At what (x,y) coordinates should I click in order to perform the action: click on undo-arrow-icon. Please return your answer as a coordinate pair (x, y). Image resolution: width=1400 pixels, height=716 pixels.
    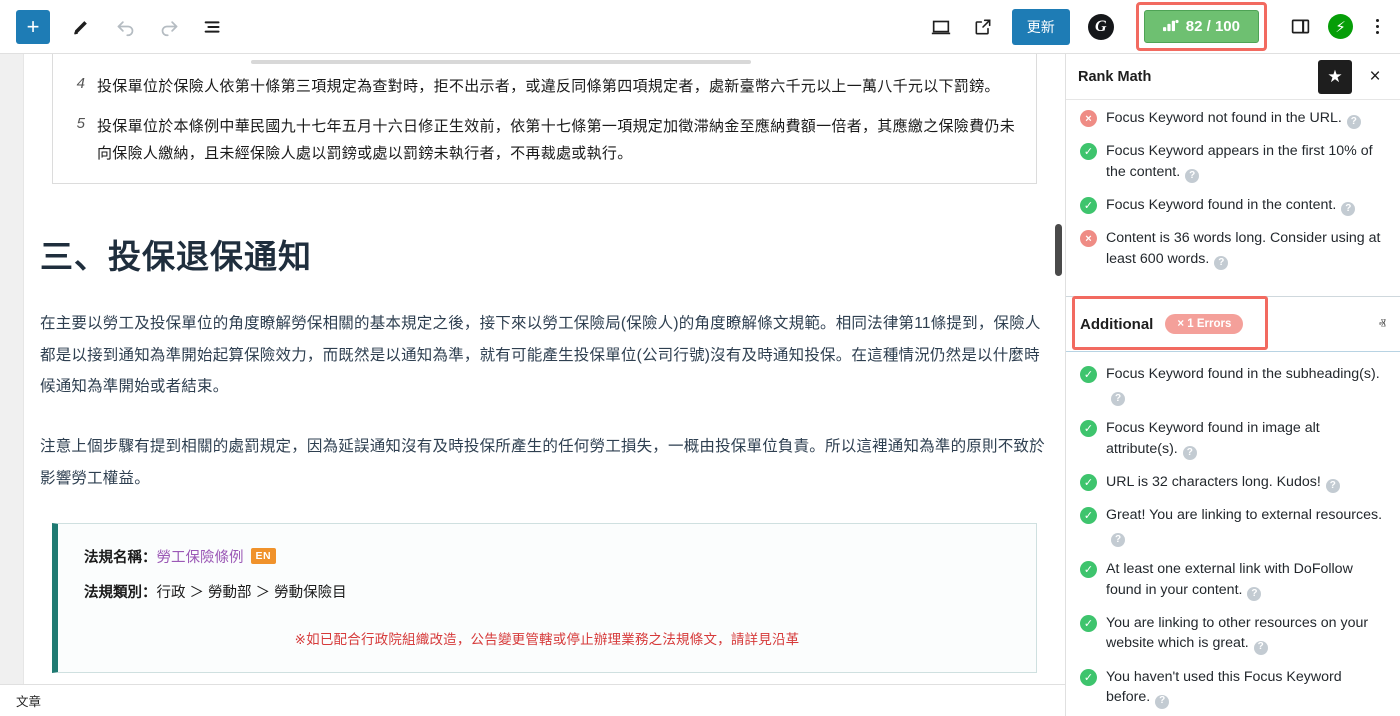
    Looking at the image, I should click on (125, 27).